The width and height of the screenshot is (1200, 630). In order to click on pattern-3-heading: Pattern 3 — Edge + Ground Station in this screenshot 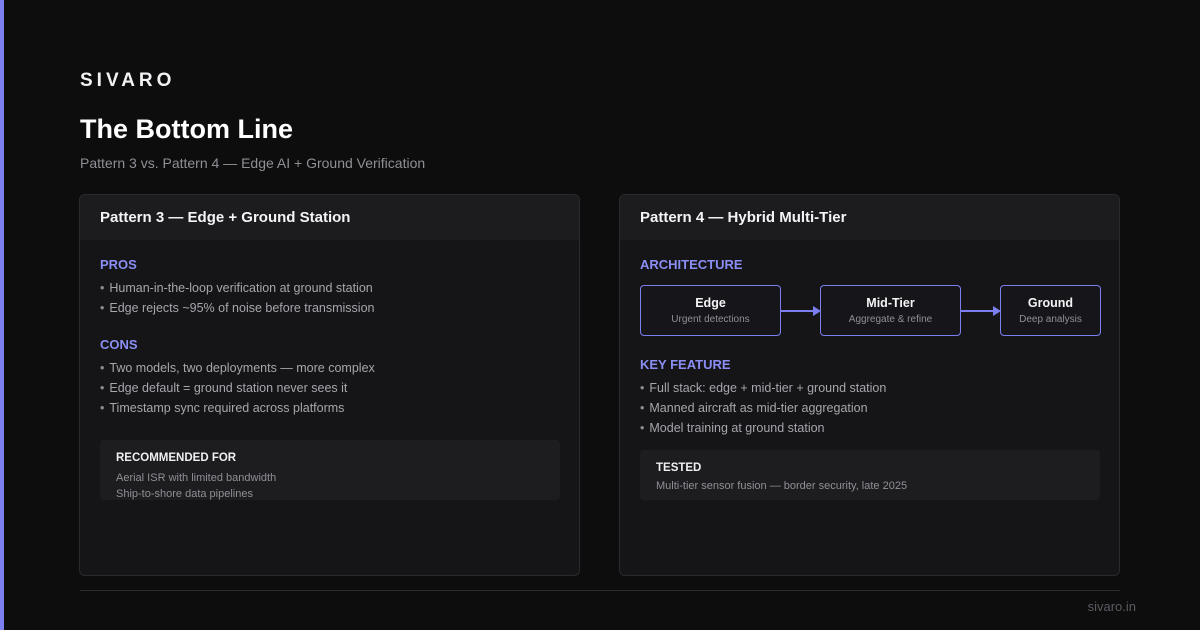, I will do `click(329, 217)`.